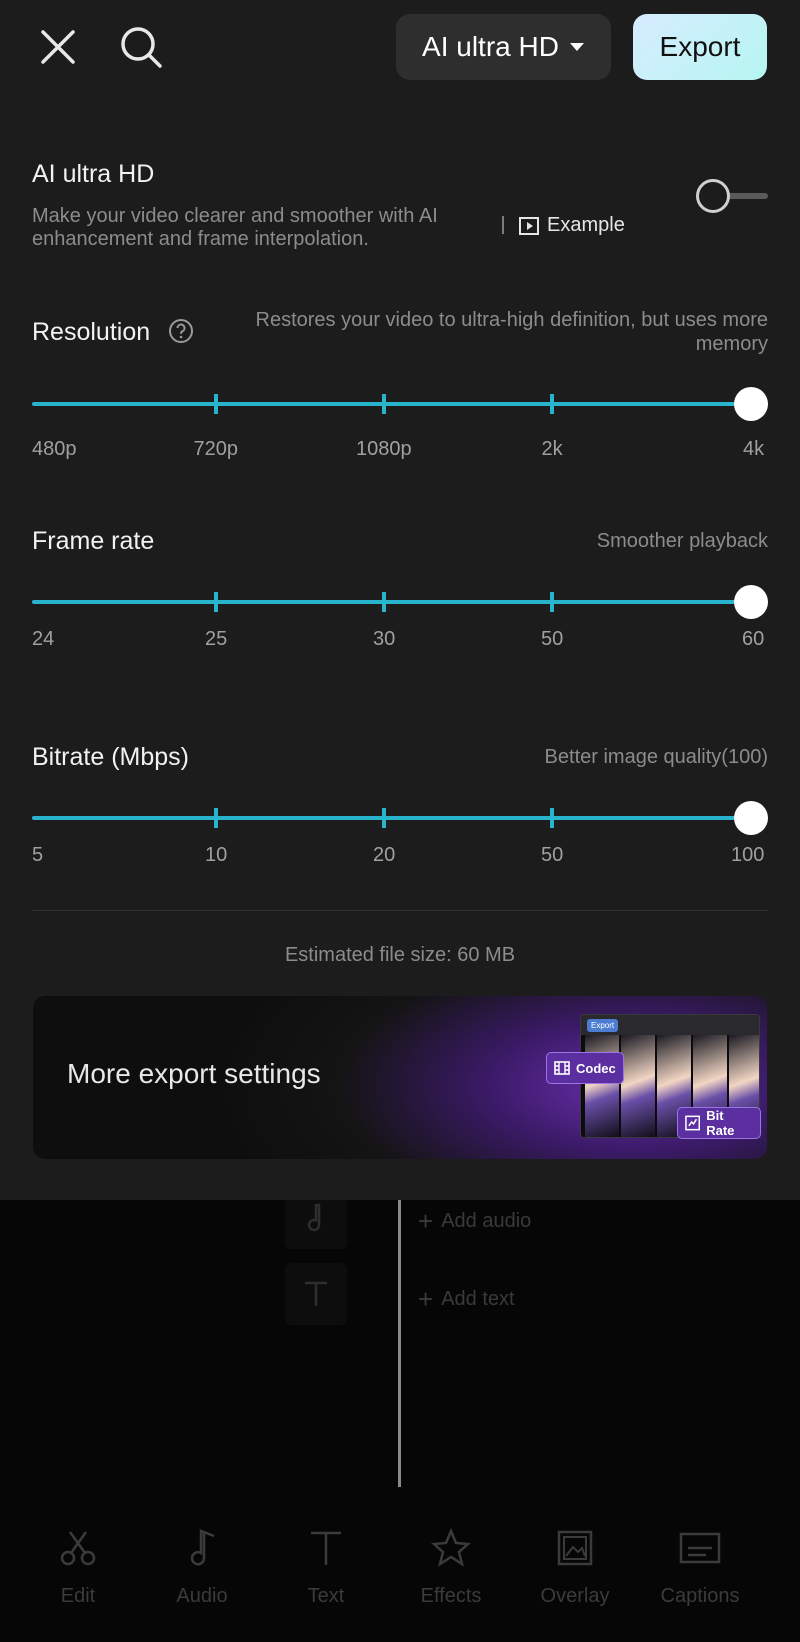 The image size is (800, 1642). What do you see at coordinates (700, 1575) in the screenshot?
I see `nav-captions: Captions` at bounding box center [700, 1575].